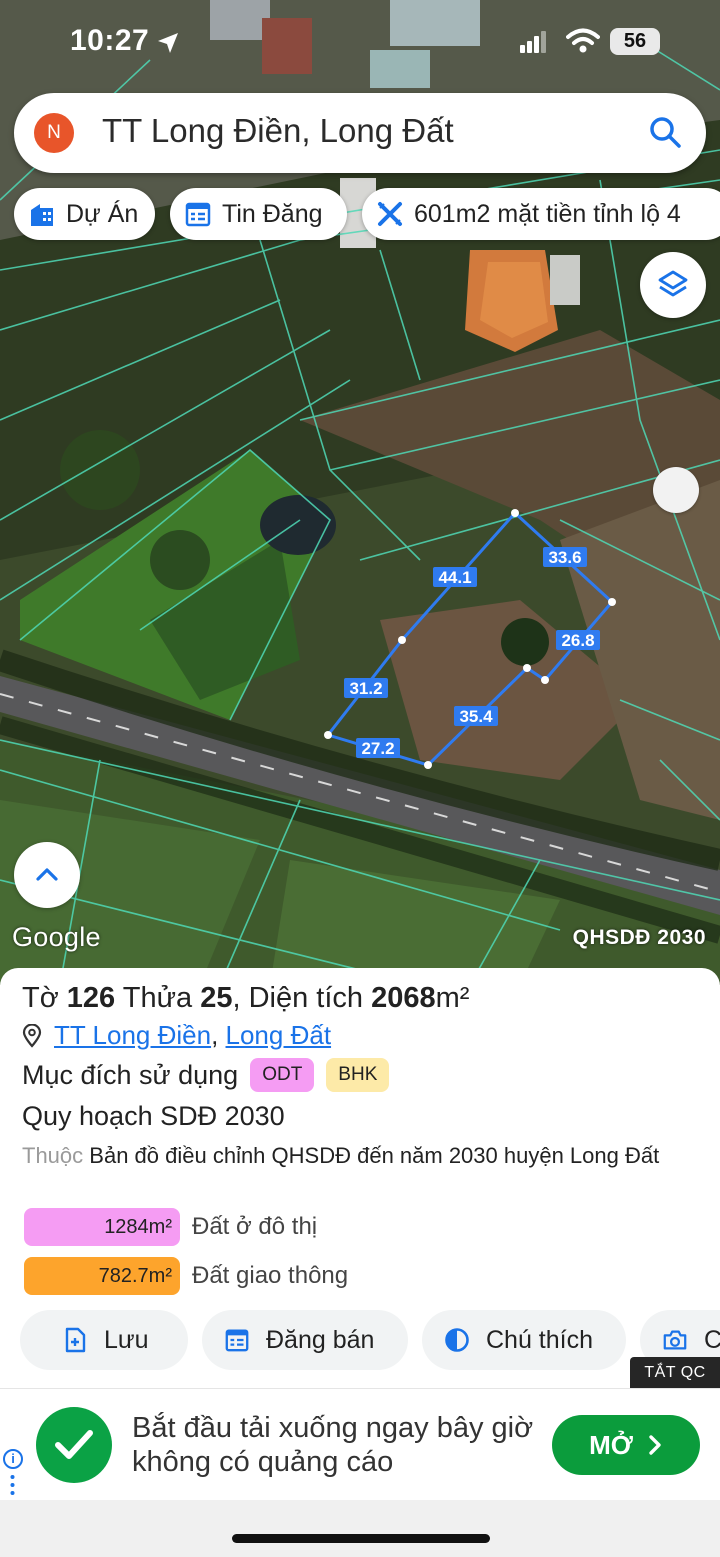 The height and width of the screenshot is (1557, 720). I want to click on layers-button, so click(673, 285).